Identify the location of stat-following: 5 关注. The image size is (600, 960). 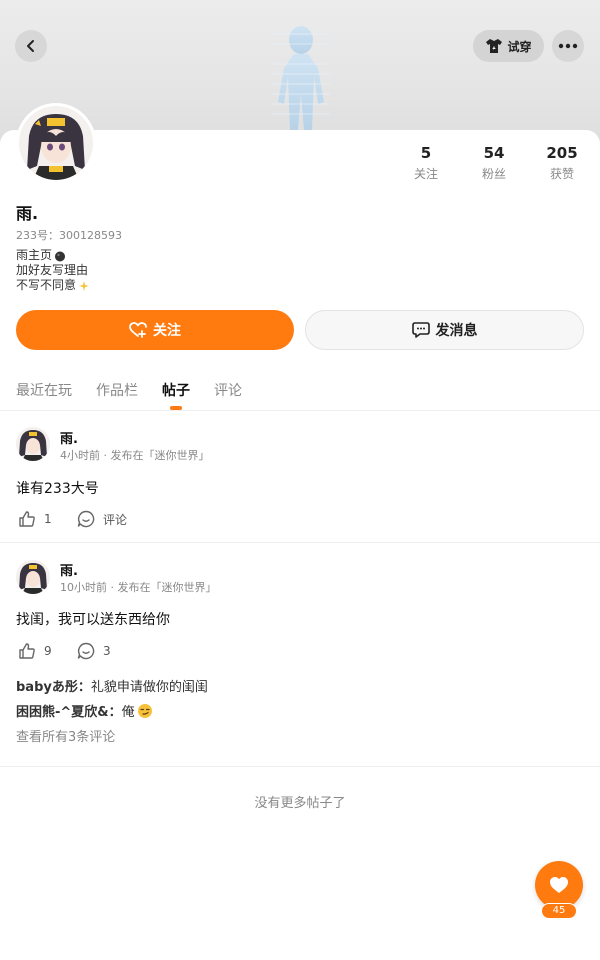
(426, 162).